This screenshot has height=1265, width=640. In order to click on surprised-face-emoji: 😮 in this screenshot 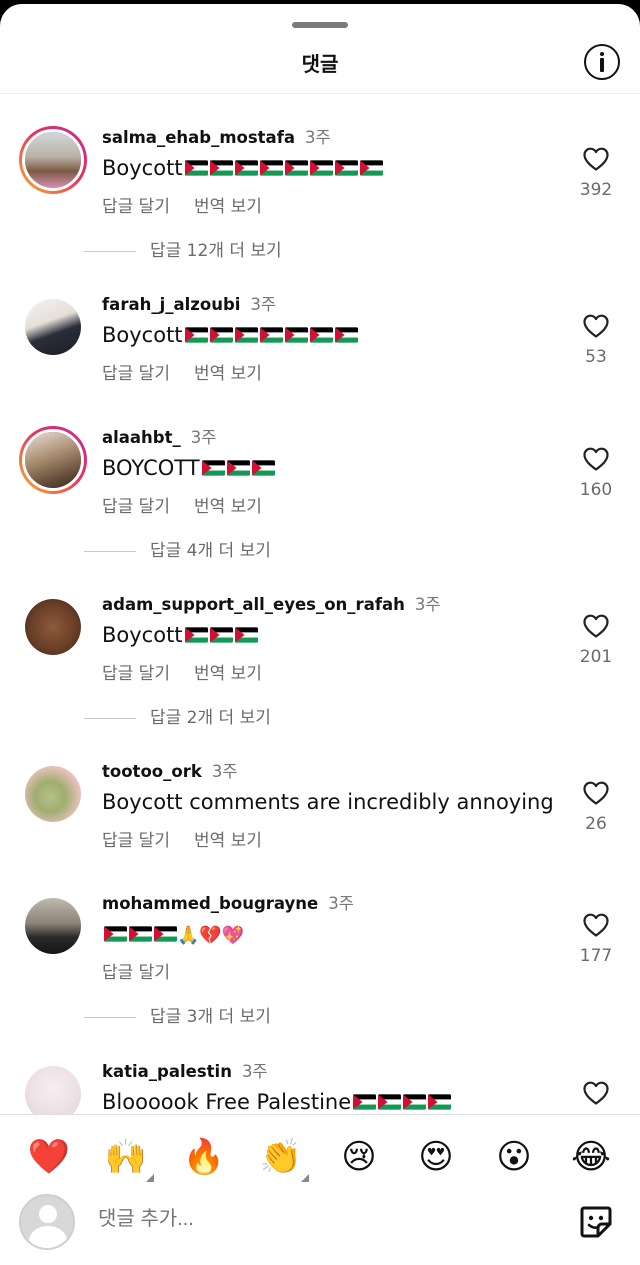, I will do `click(514, 1157)`.